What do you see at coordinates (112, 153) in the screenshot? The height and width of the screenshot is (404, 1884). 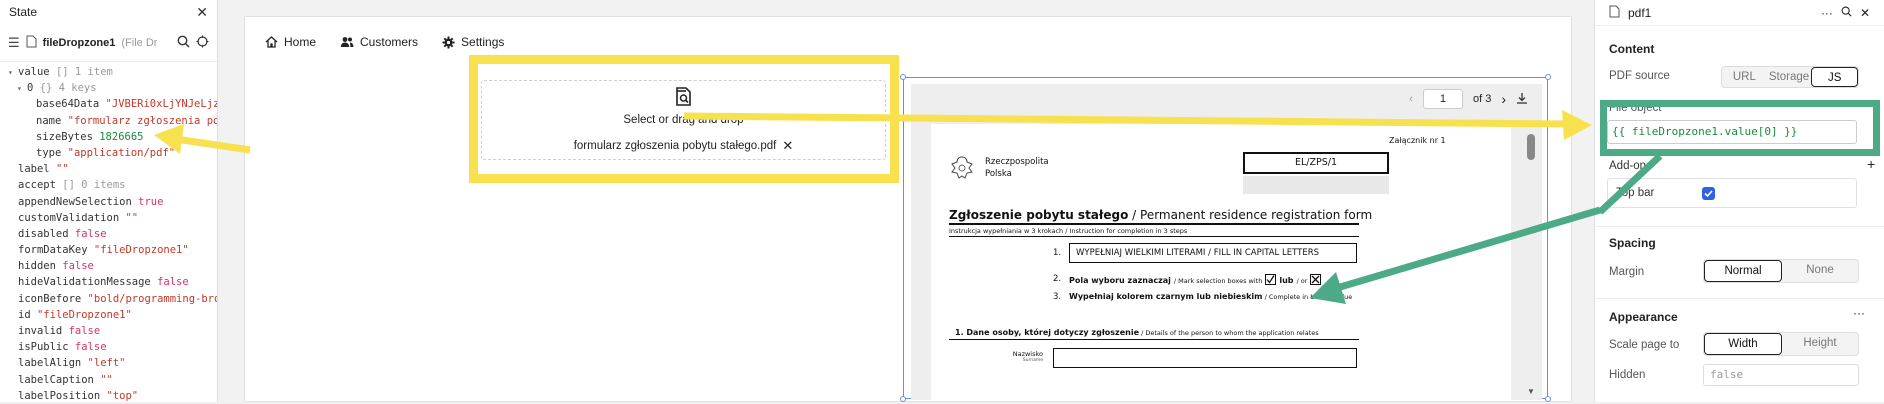 I see `state-tree-row: type "application/pdf"` at bounding box center [112, 153].